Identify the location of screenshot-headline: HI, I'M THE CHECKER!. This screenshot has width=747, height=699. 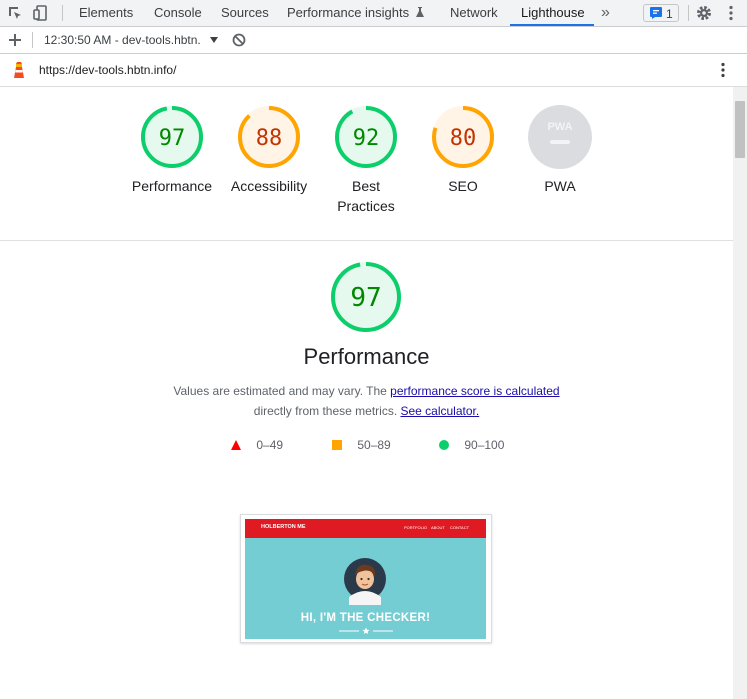
(365, 618).